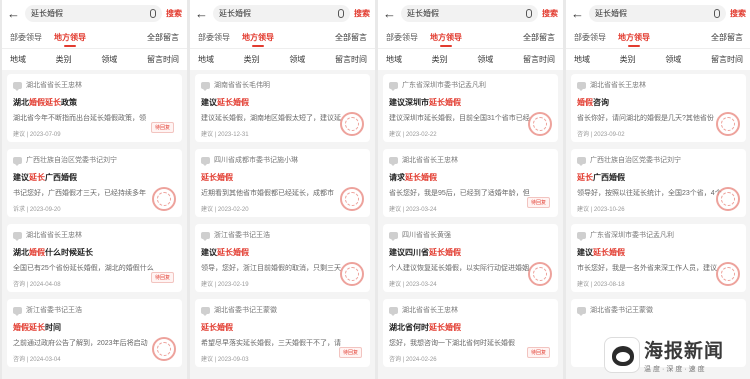  What do you see at coordinates (282, 85) in the screenshot?
I see `card-header: 湖南省省长毛伟明` at bounding box center [282, 85].